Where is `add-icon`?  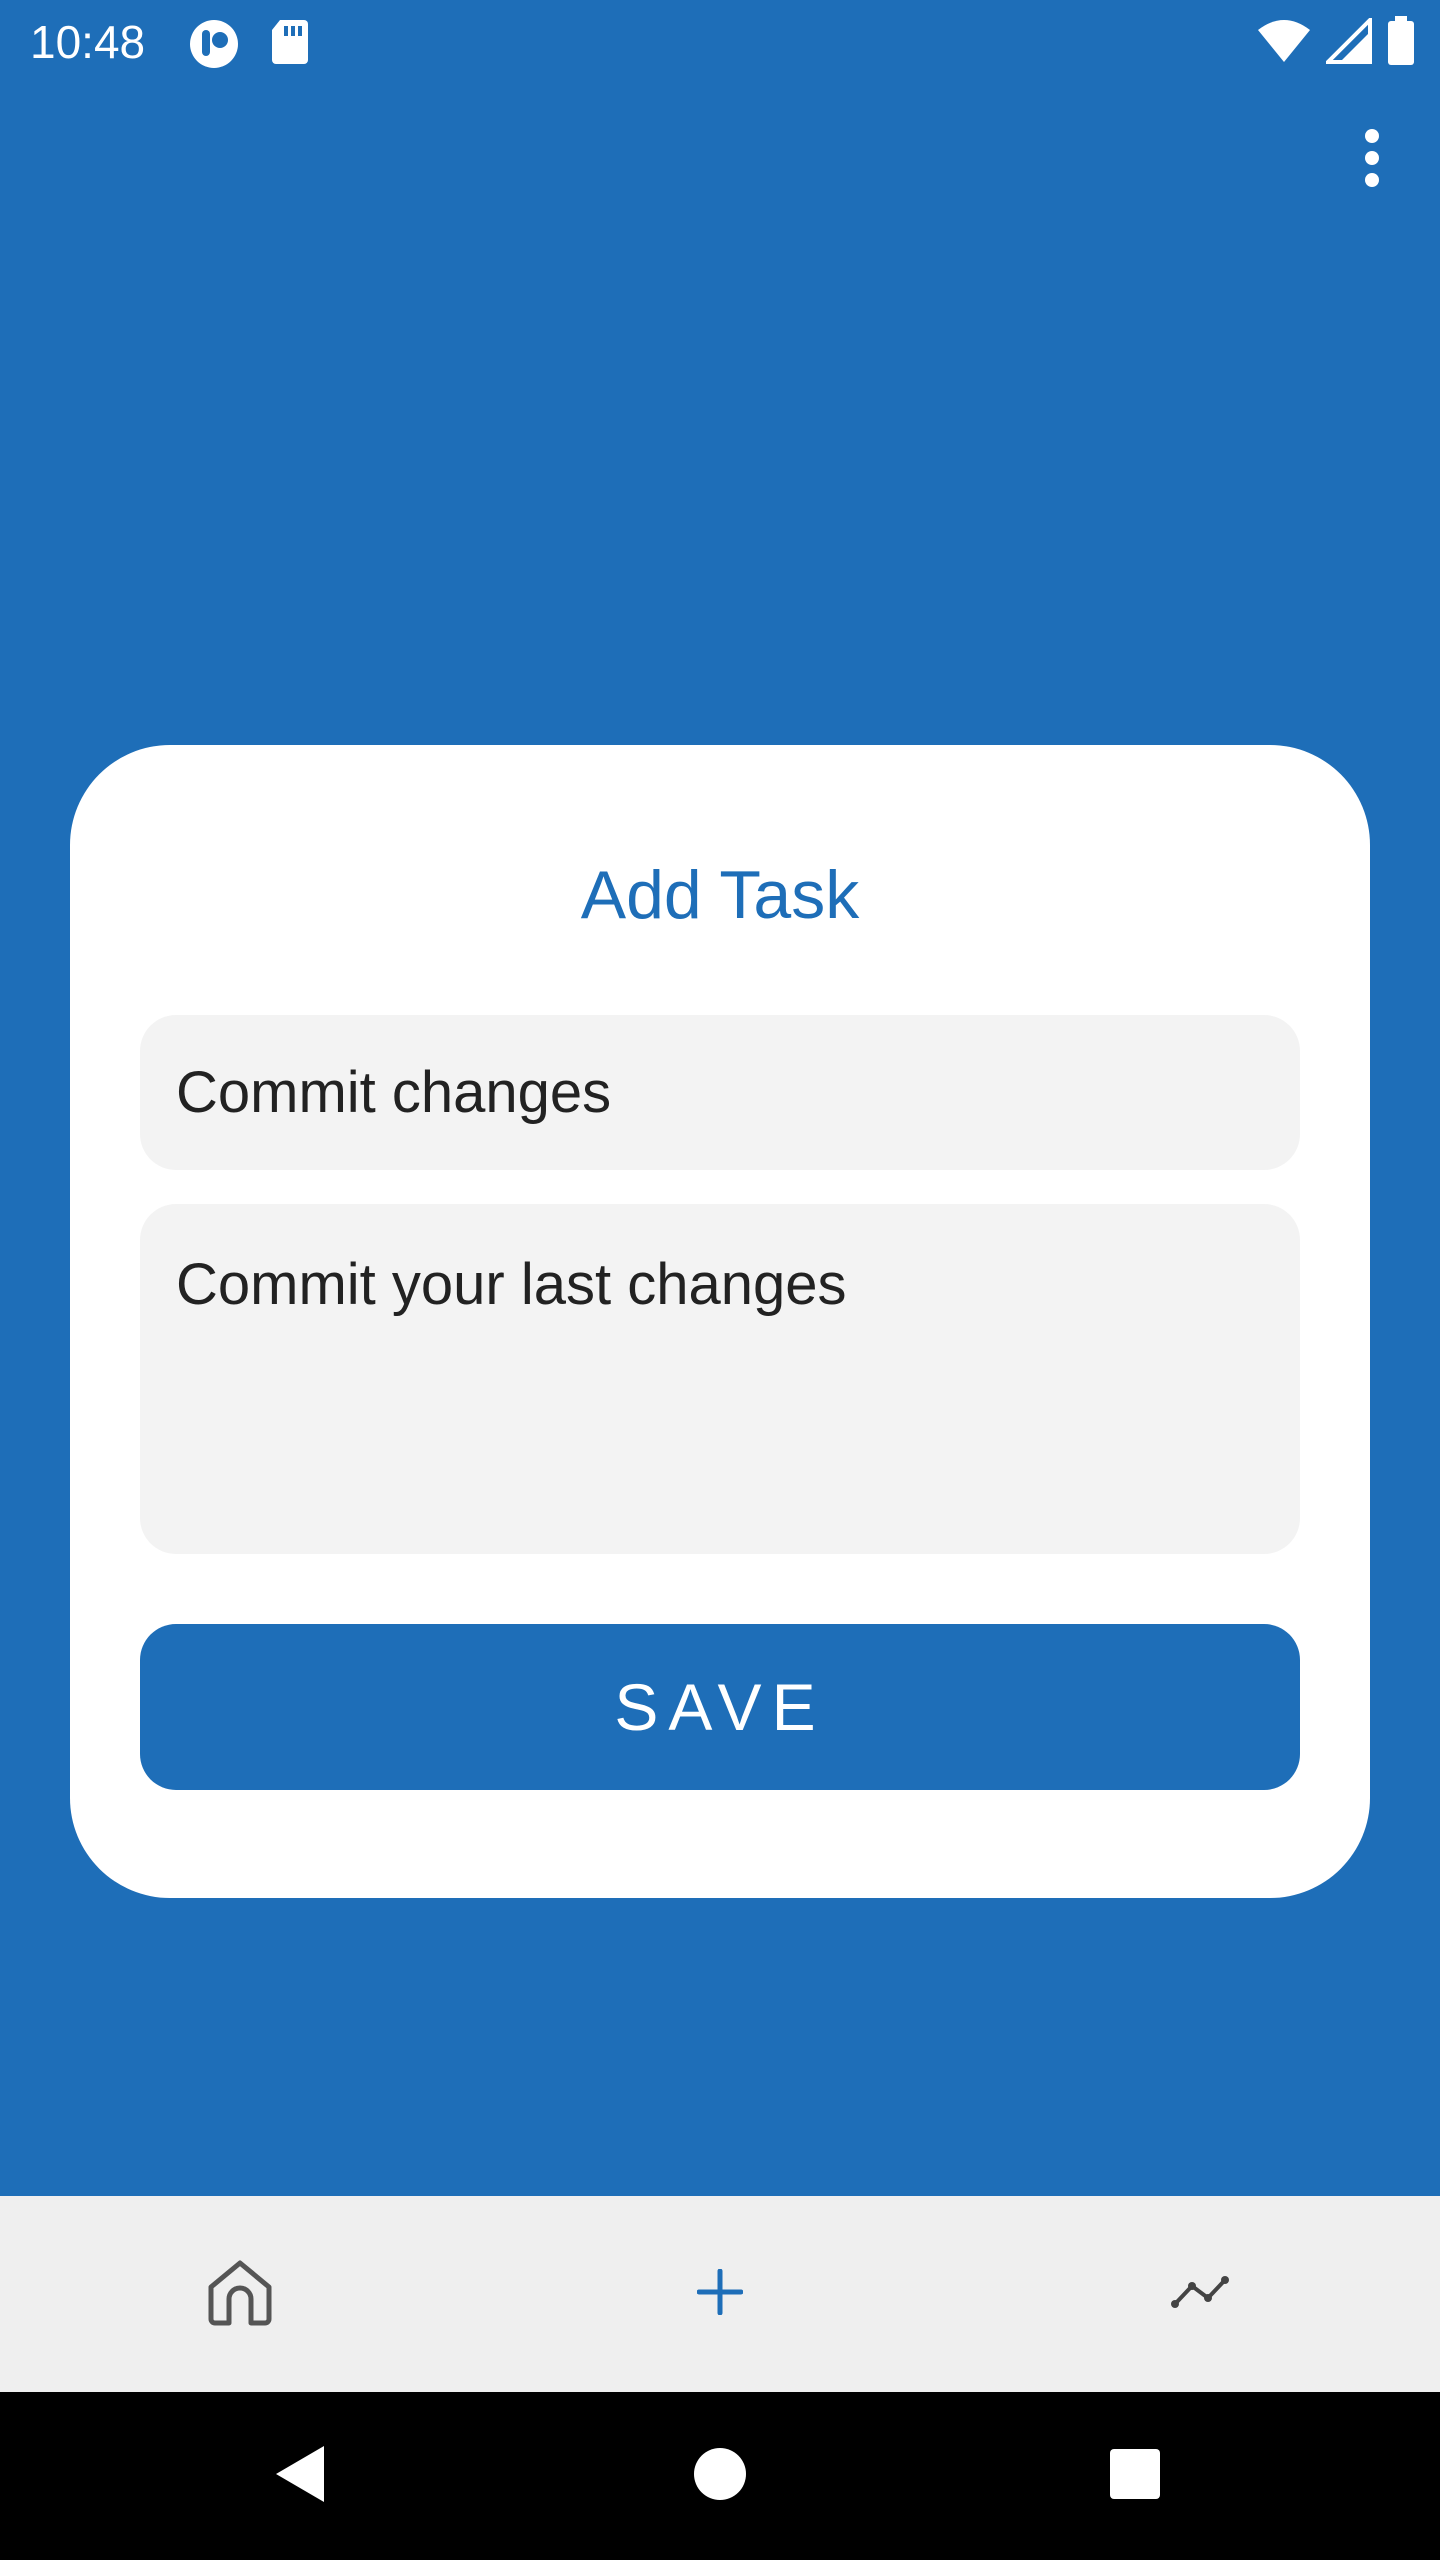
add-icon is located at coordinates (720, 2294).